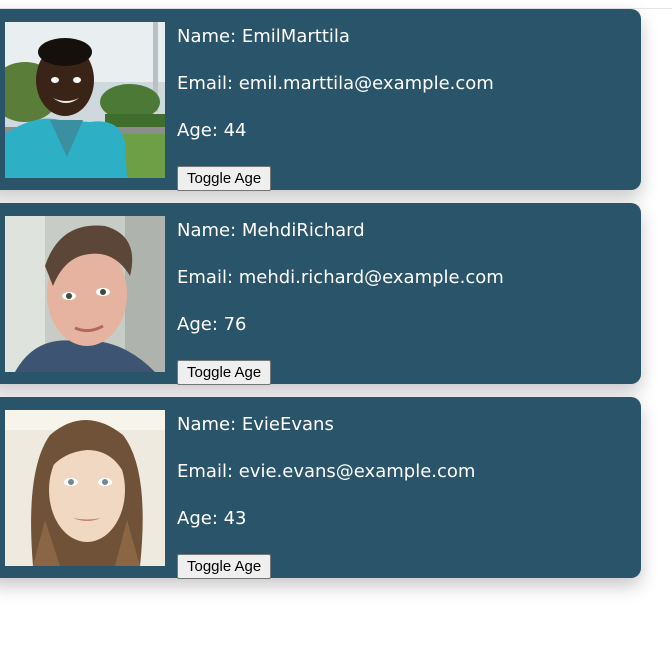 The image size is (672, 657). What do you see at coordinates (212, 130) in the screenshot?
I see `user-age: Age: 44` at bounding box center [212, 130].